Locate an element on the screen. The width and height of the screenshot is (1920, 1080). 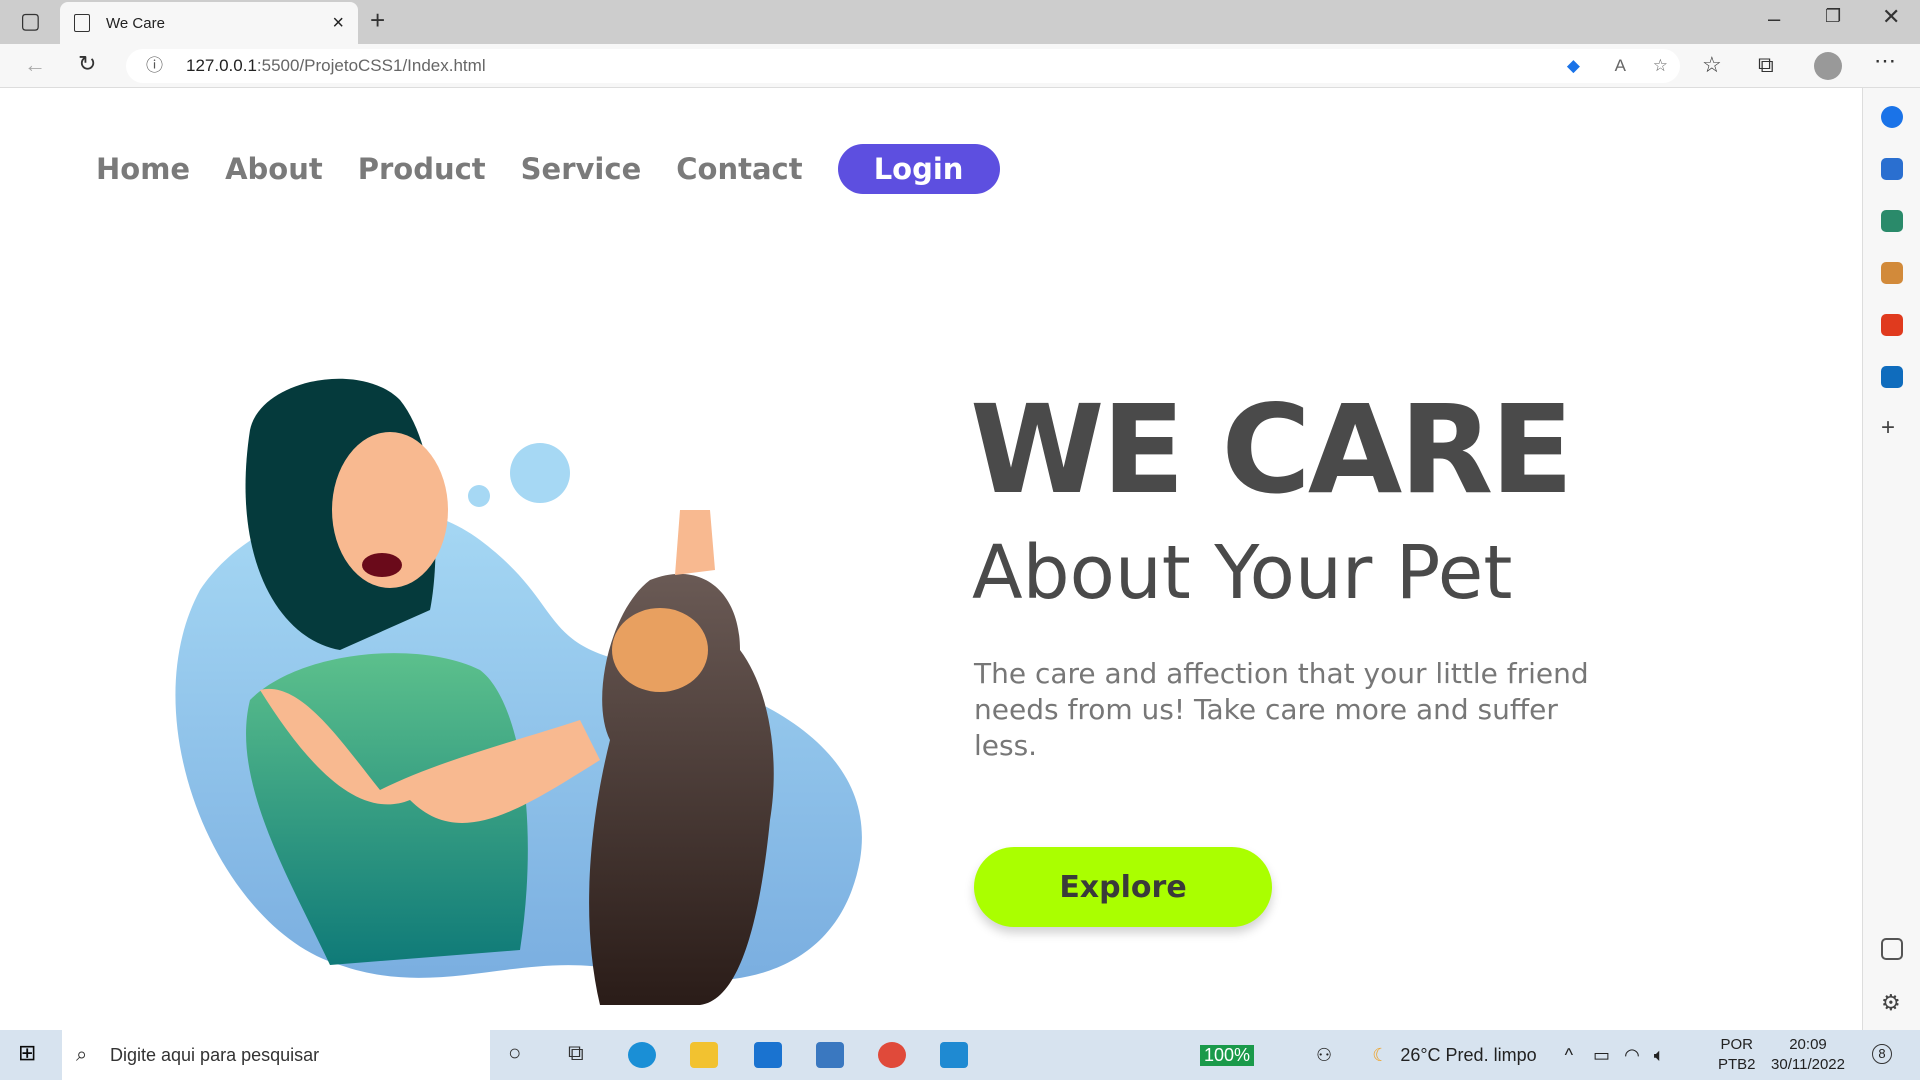
windows-start-icon: ⊞ is located at coordinates (27, 1053).